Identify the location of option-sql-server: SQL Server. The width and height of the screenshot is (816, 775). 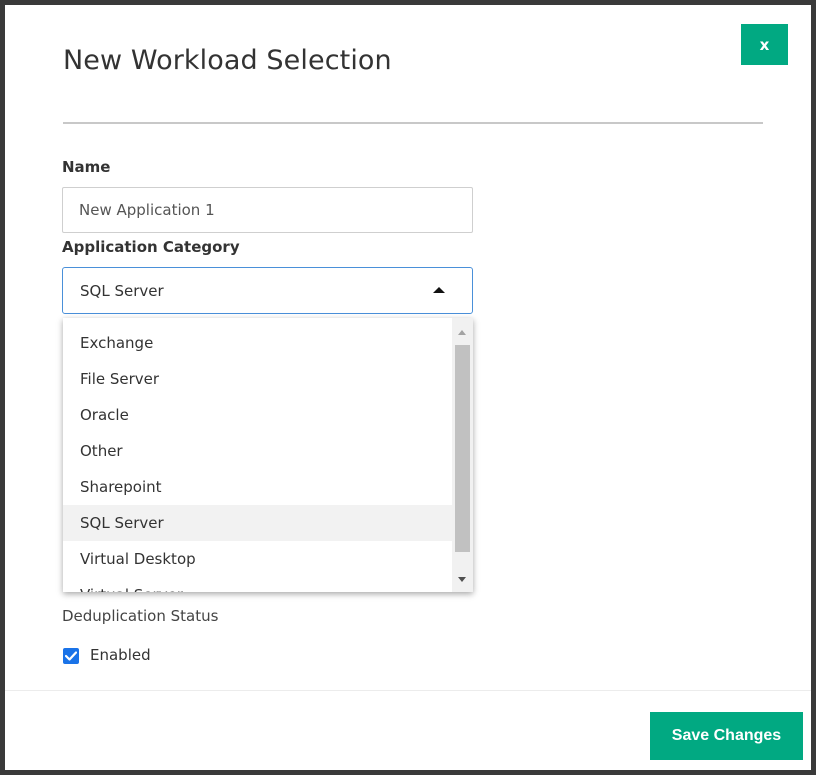
(257, 523).